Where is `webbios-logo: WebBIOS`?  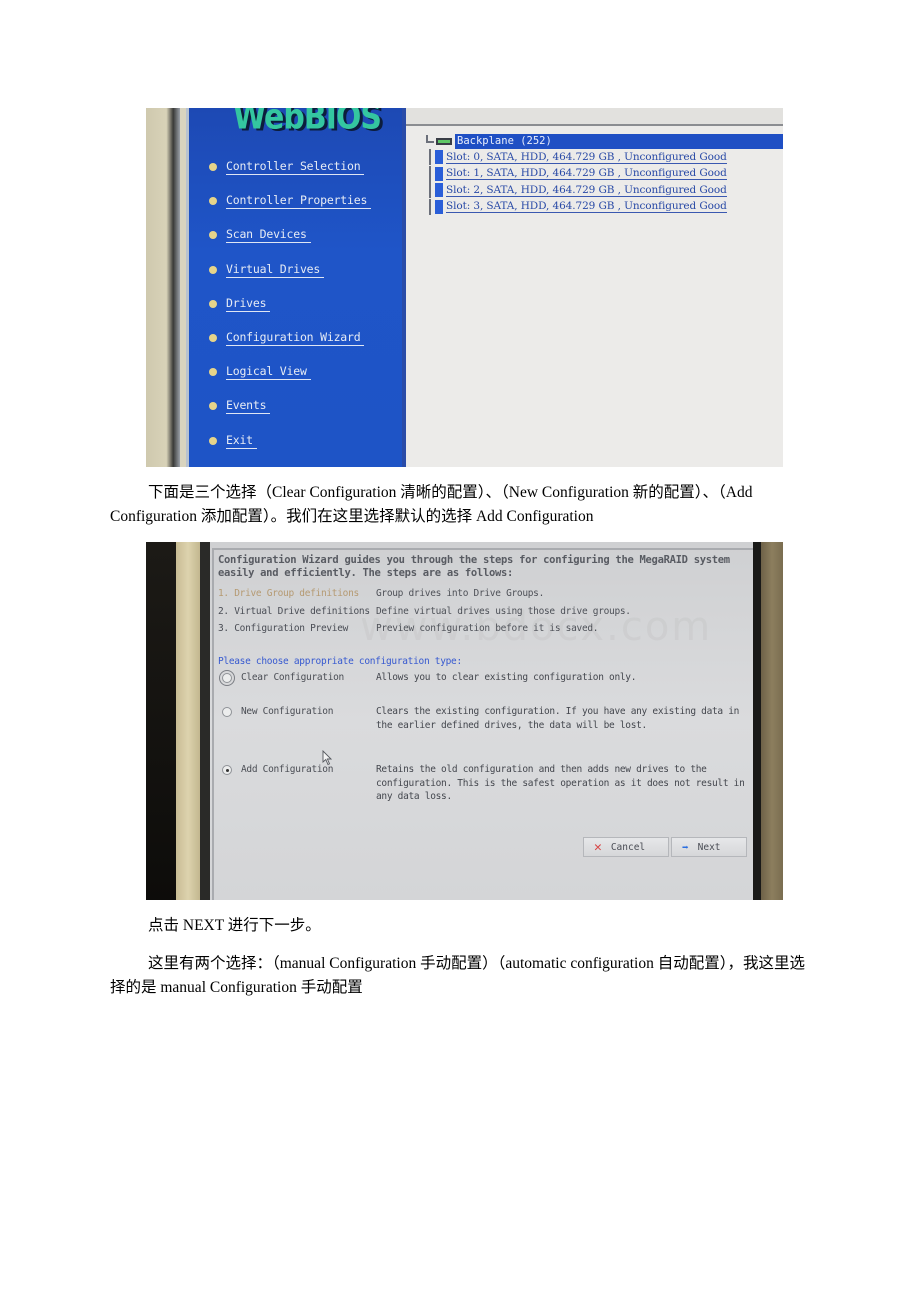 webbios-logo: WebBIOS is located at coordinates (307, 123).